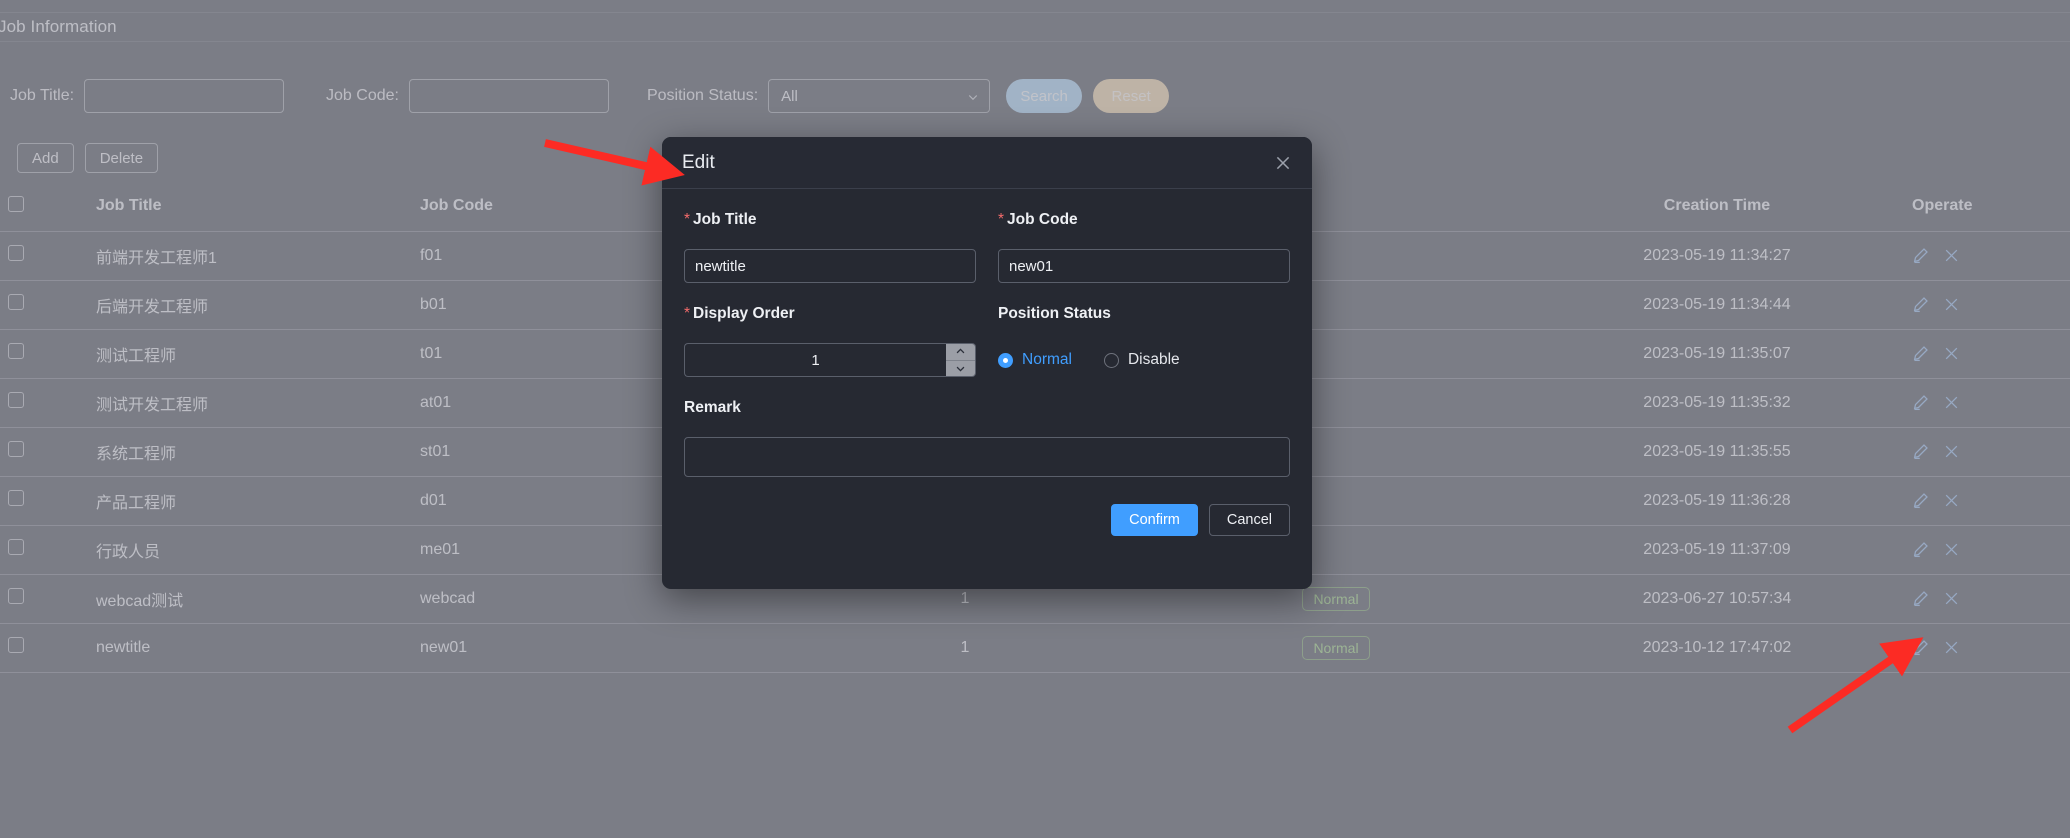 The image size is (2070, 838). Describe the element at coordinates (1144, 247) in the screenshot. I see `field-job-code: * Job Code` at that location.